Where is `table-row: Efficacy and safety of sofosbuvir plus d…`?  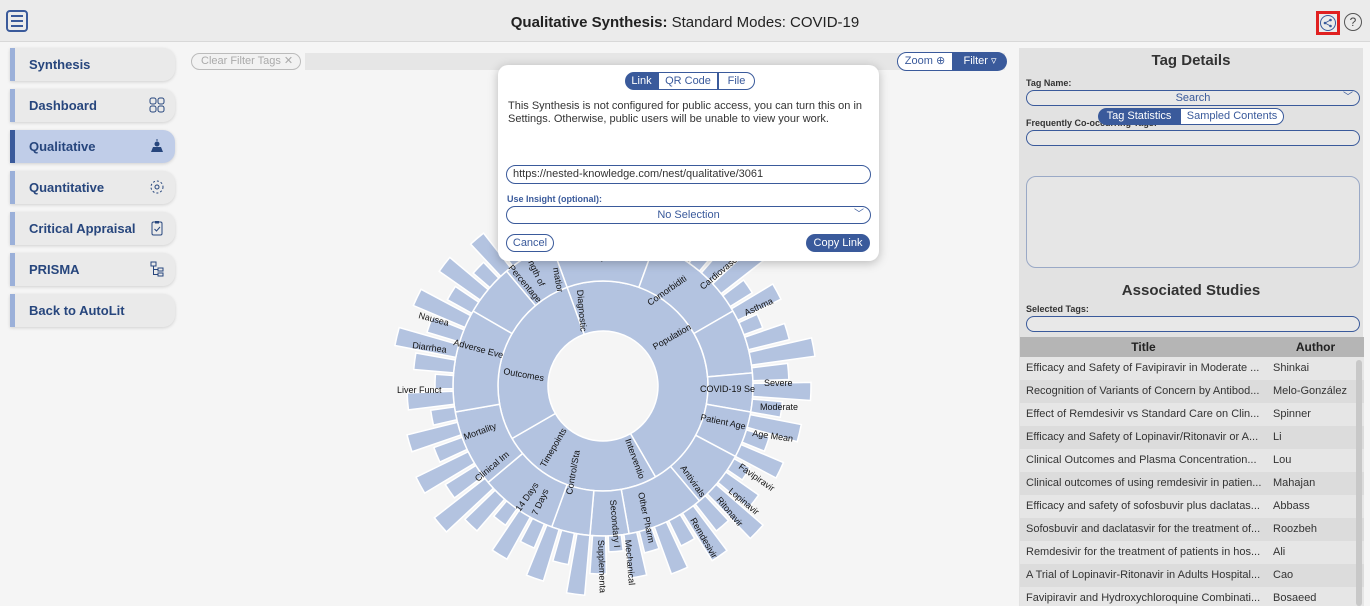
table-row: Efficacy and safety of sofosbuvir plus d… is located at coordinates (1192, 506).